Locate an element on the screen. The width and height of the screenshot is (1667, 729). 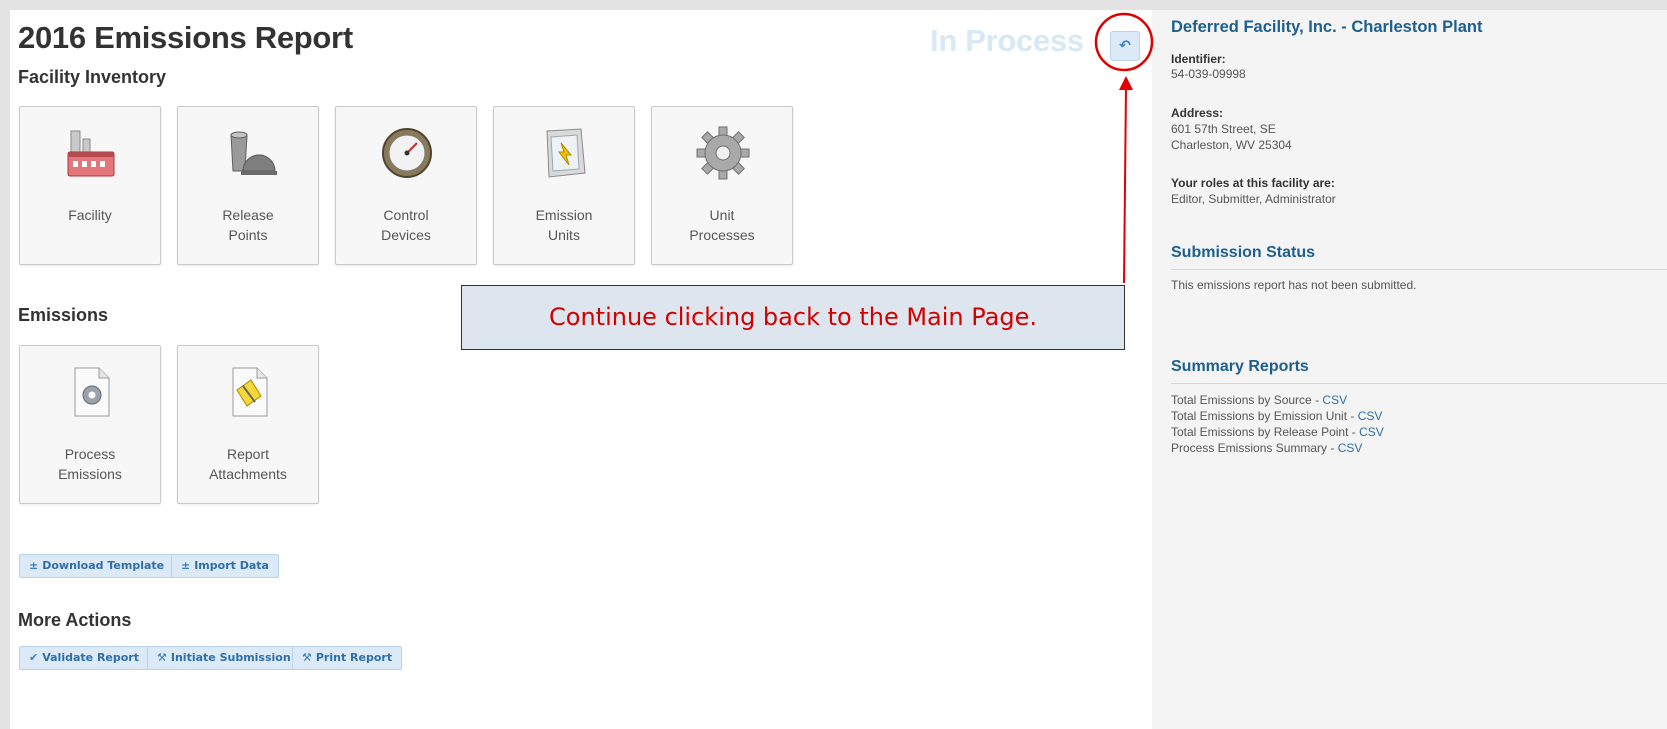
annotation-overlay is located at coordinates (1124, 148).